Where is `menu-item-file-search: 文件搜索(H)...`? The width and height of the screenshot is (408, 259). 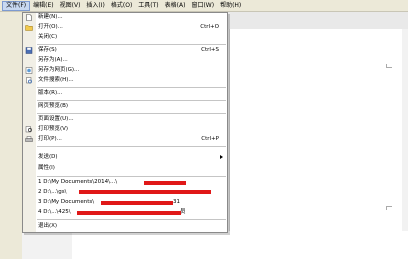
menu-item-file-search: 文件搜索(H)... is located at coordinates (125, 80).